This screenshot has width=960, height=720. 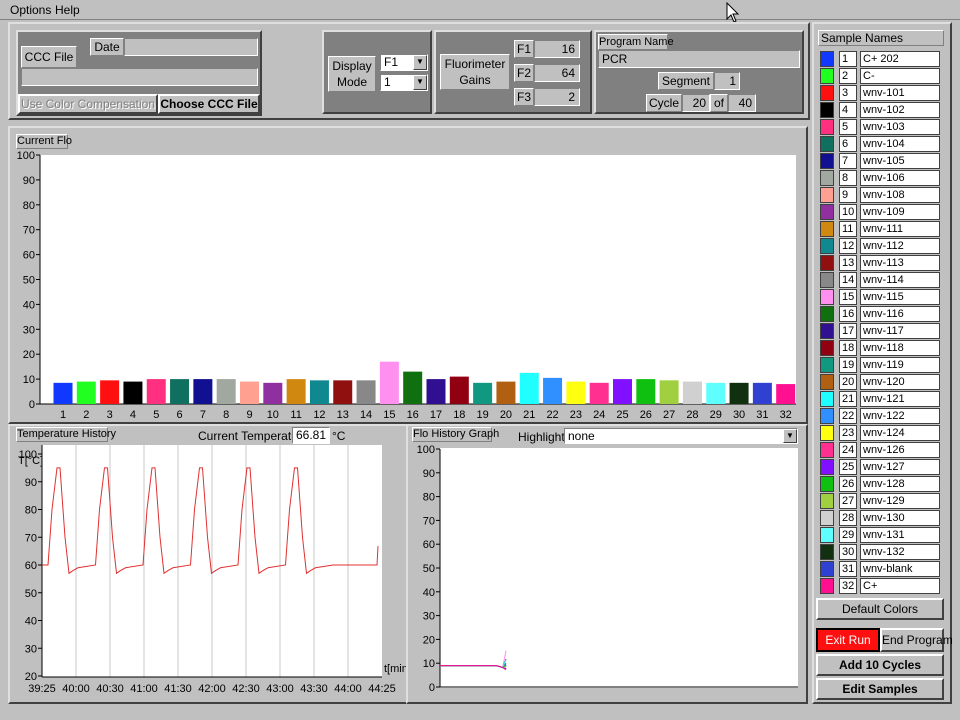 I want to click on sample-name-field: wnv-103, so click(x=900, y=127).